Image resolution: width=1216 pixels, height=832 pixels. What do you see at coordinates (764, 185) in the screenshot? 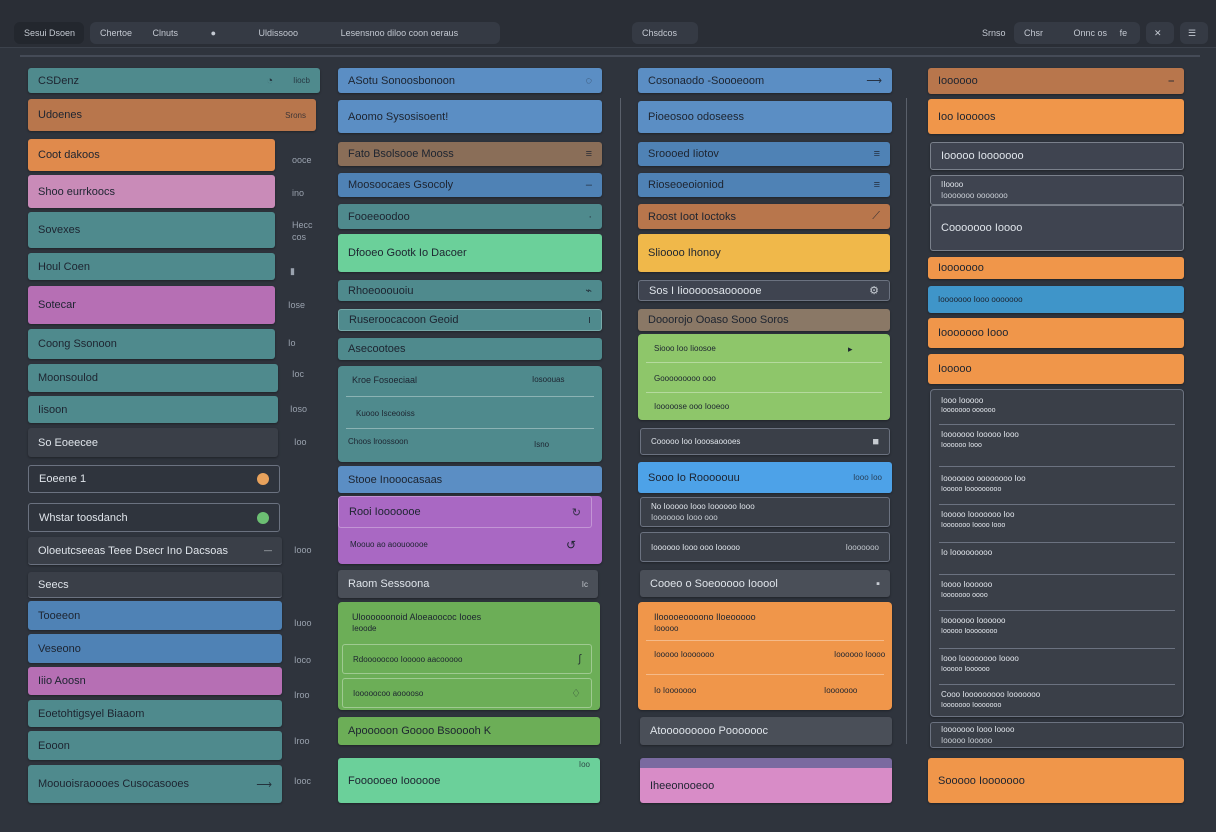
I see `list-item: Rioseoeoioniod ≡` at bounding box center [764, 185].